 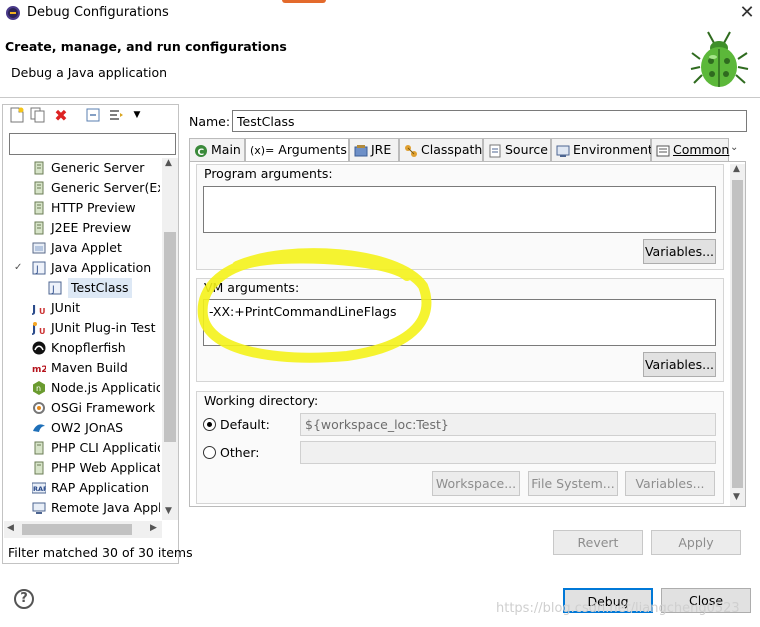 I want to click on title-bar: Debug Configurations ✕, so click(x=380, y=13).